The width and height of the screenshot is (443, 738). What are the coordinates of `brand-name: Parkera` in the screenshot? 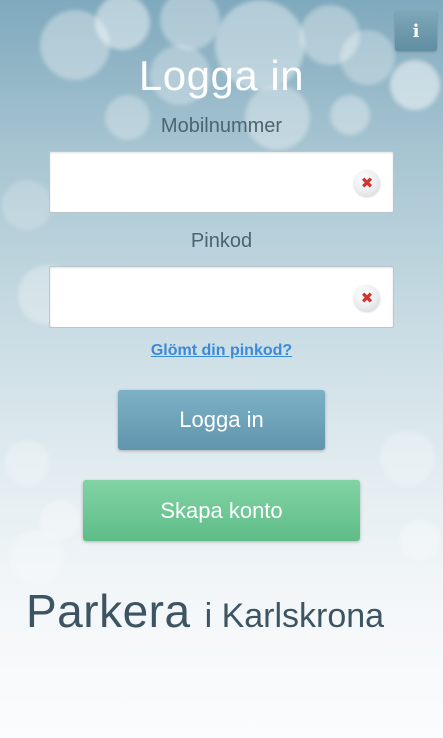 It's located at (108, 611).